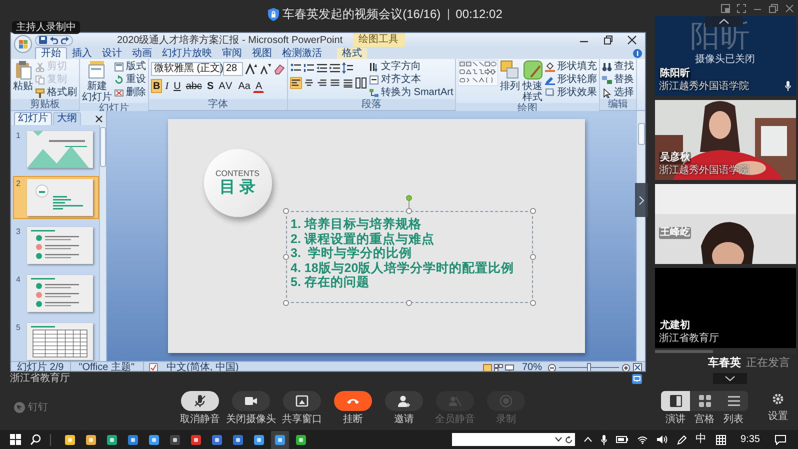  I want to click on ribbon-button: 版式, so click(130, 66).